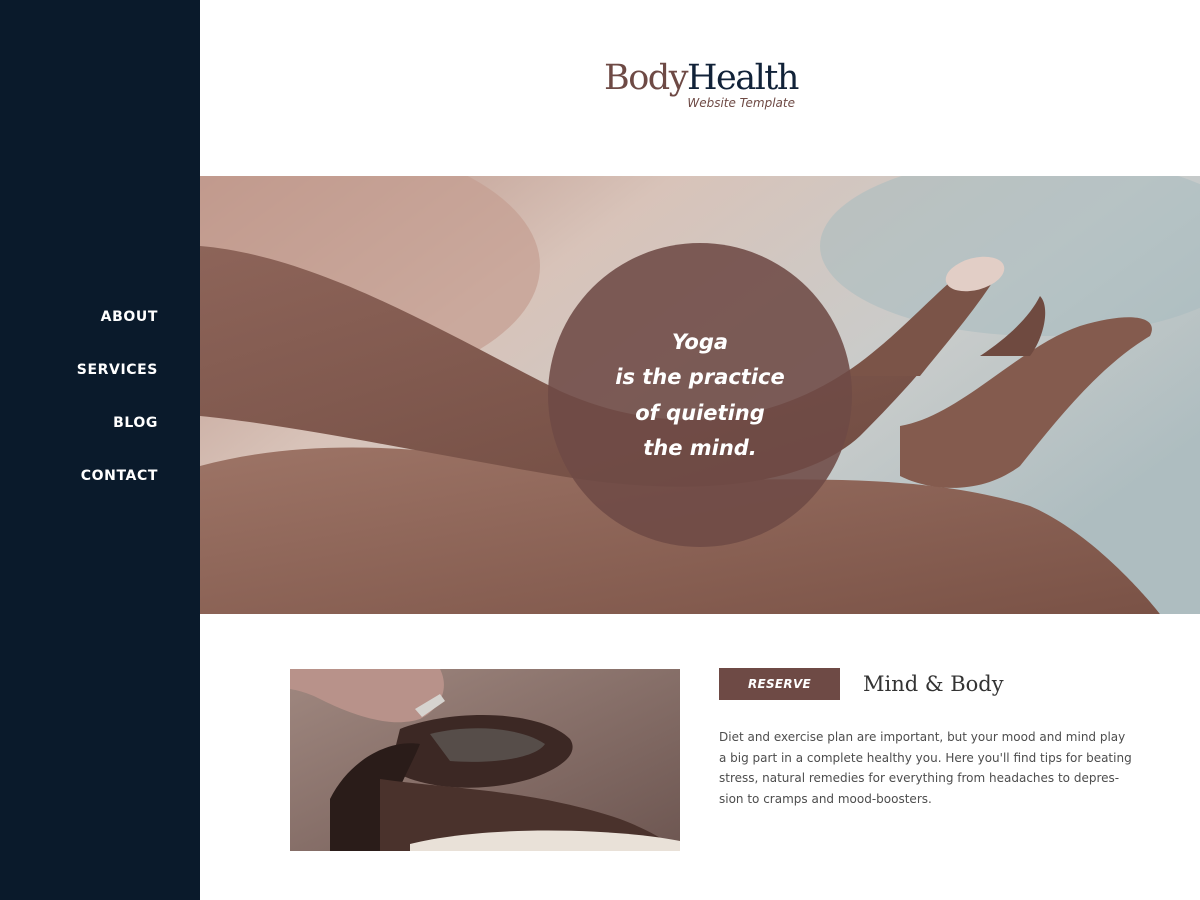  What do you see at coordinates (825, 798) in the screenshot?
I see `description-line: sion to cramps and mood-boosters.` at bounding box center [825, 798].